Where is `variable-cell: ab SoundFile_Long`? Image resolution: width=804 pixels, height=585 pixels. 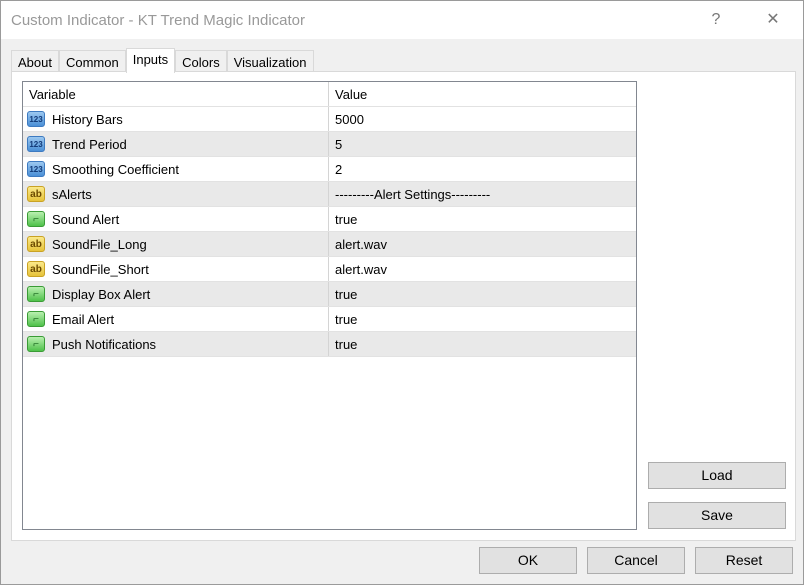
variable-cell: ab SoundFile_Long is located at coordinates (176, 244).